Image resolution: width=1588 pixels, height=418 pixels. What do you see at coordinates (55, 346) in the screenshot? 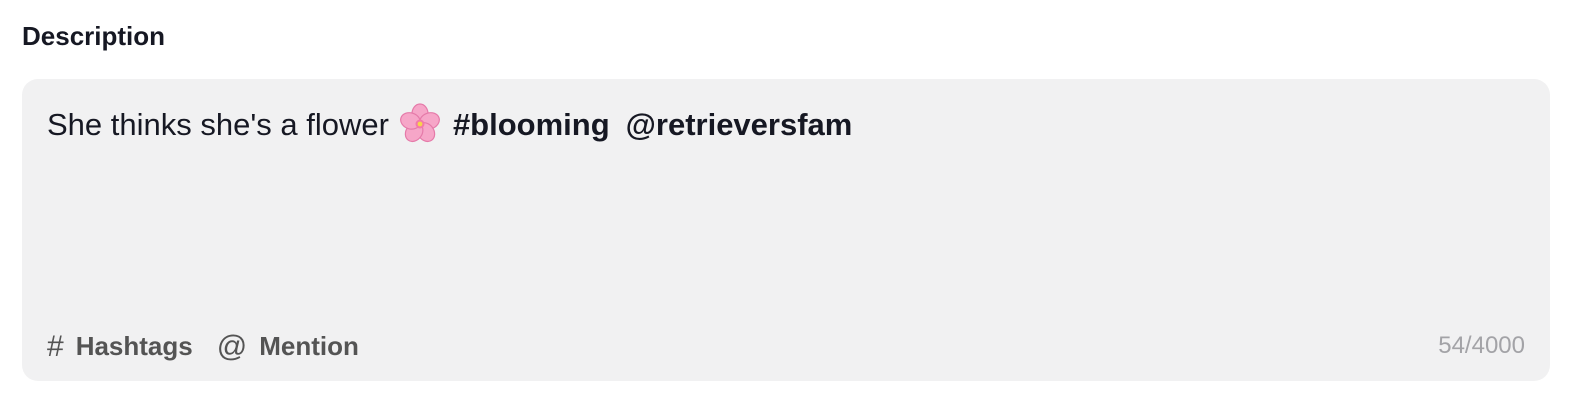
I see `hashtag-icon: #` at bounding box center [55, 346].